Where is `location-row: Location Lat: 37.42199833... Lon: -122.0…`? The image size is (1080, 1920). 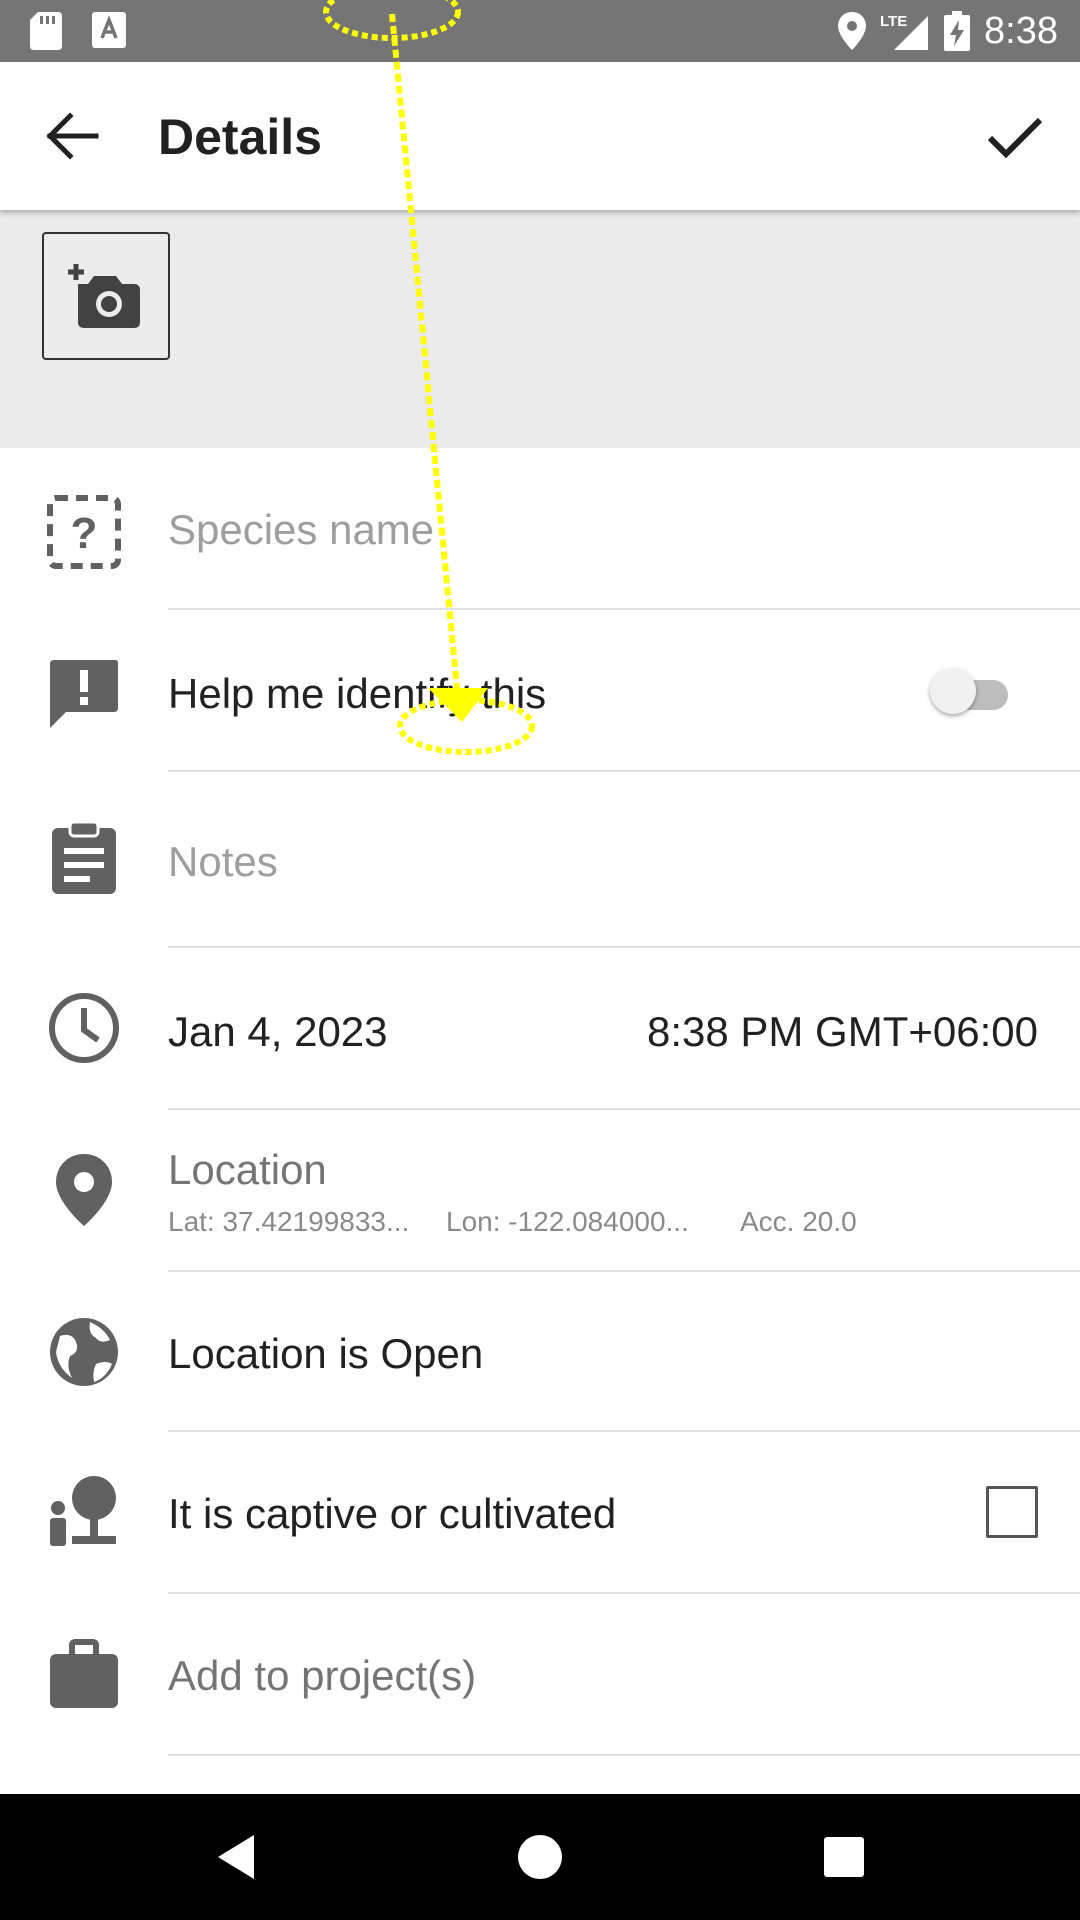
location-row: Location Lat: 37.42199833... Lon: -122.0… is located at coordinates (540, 1191).